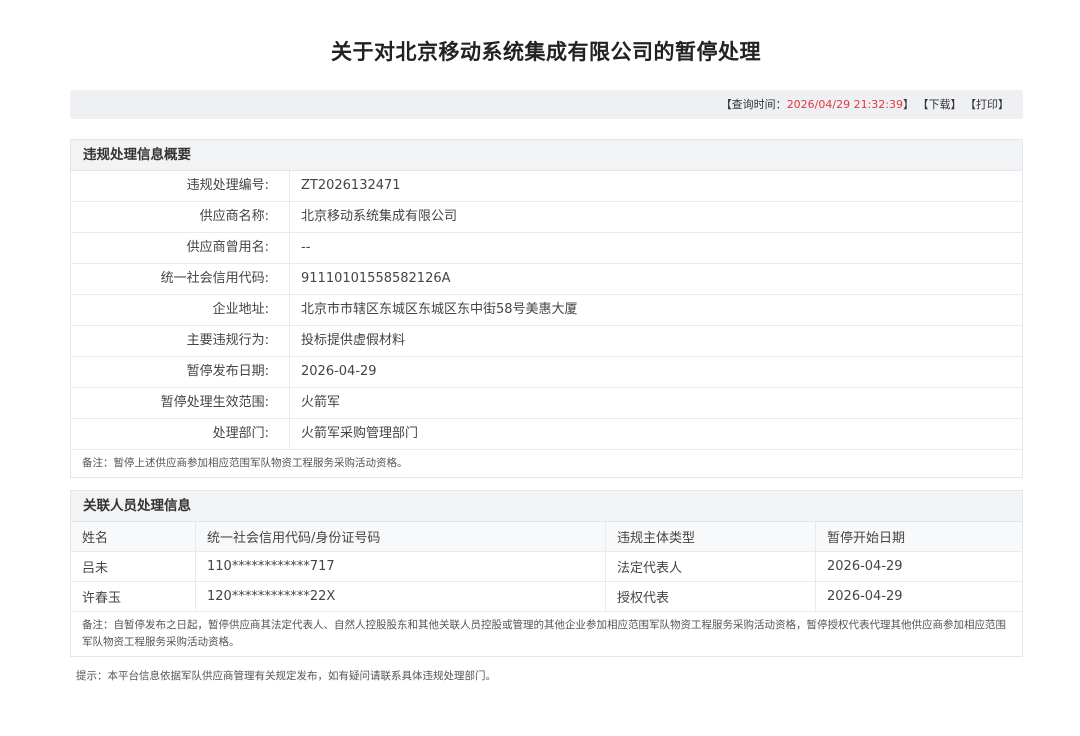 This screenshot has width=1080, height=736. What do you see at coordinates (133, 596) in the screenshot?
I see `person-name: 许春玉` at bounding box center [133, 596].